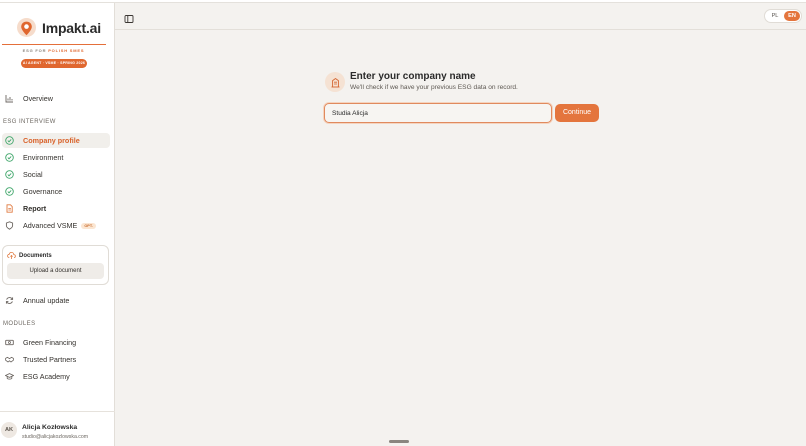  Describe the element at coordinates (56, 98) in the screenshot. I see `sidebar-item-overview: Overview` at that location.